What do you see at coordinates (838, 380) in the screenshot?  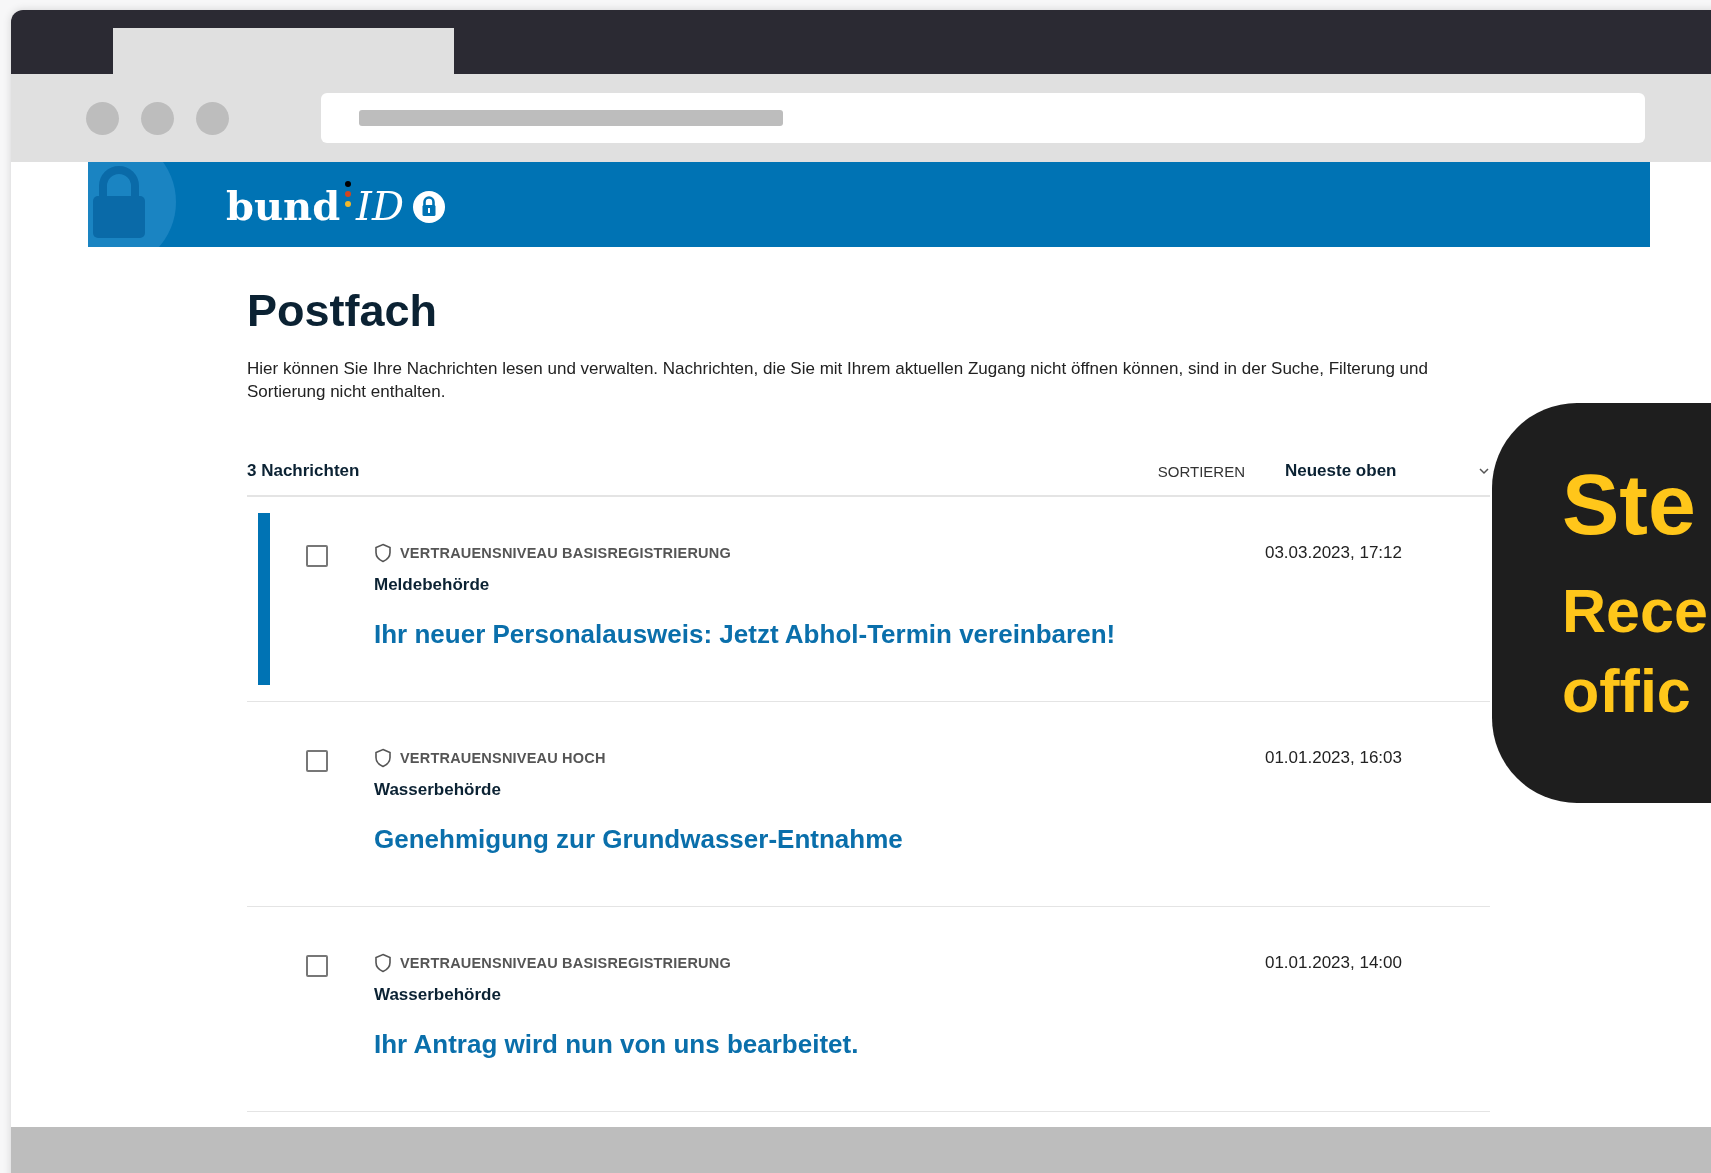 I see `page-description: Hier können Sie Ihre Nachrichten lesen und verwalten. Nachrichten, die Sie mit Ihrem aktuellen Zugang nicht öffnen können, sind in der Suche, Filterung und Sortierung nicht enthalten.` at bounding box center [838, 380].